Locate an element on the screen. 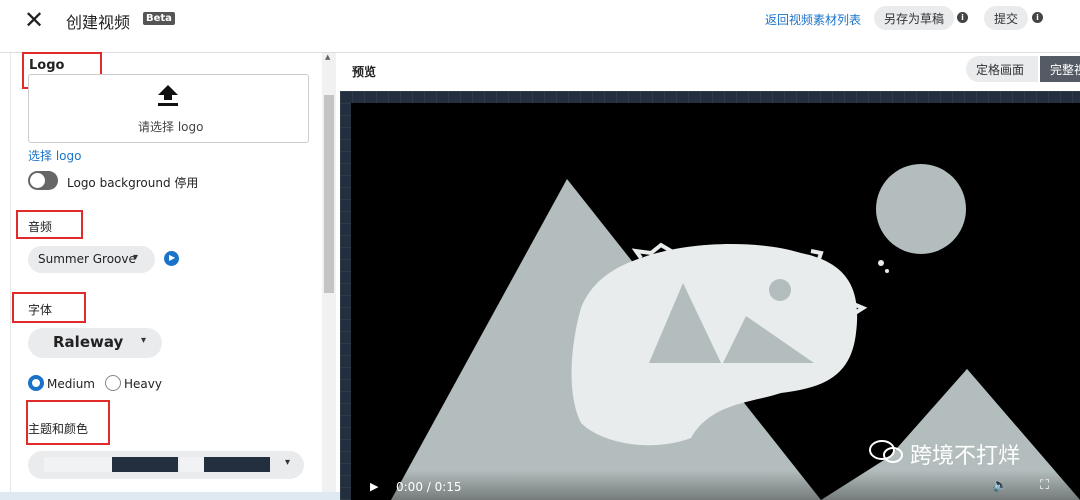 This screenshot has height=500, width=1080. audio-section-label: 音频 is located at coordinates (40, 227).